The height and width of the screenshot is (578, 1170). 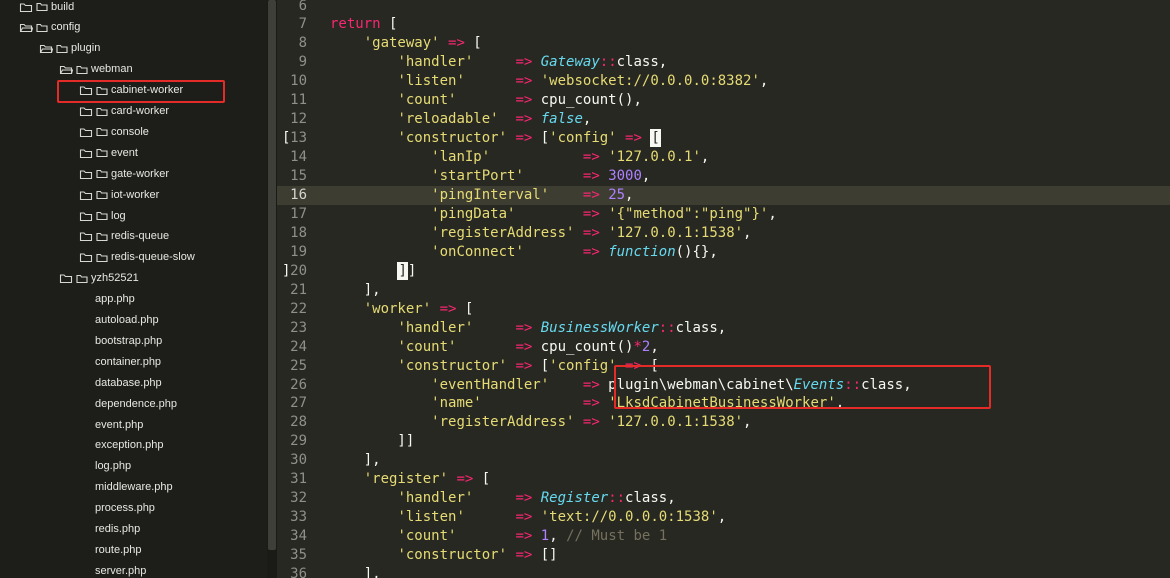 What do you see at coordinates (115, 299) in the screenshot?
I see `file-item: app.php` at bounding box center [115, 299].